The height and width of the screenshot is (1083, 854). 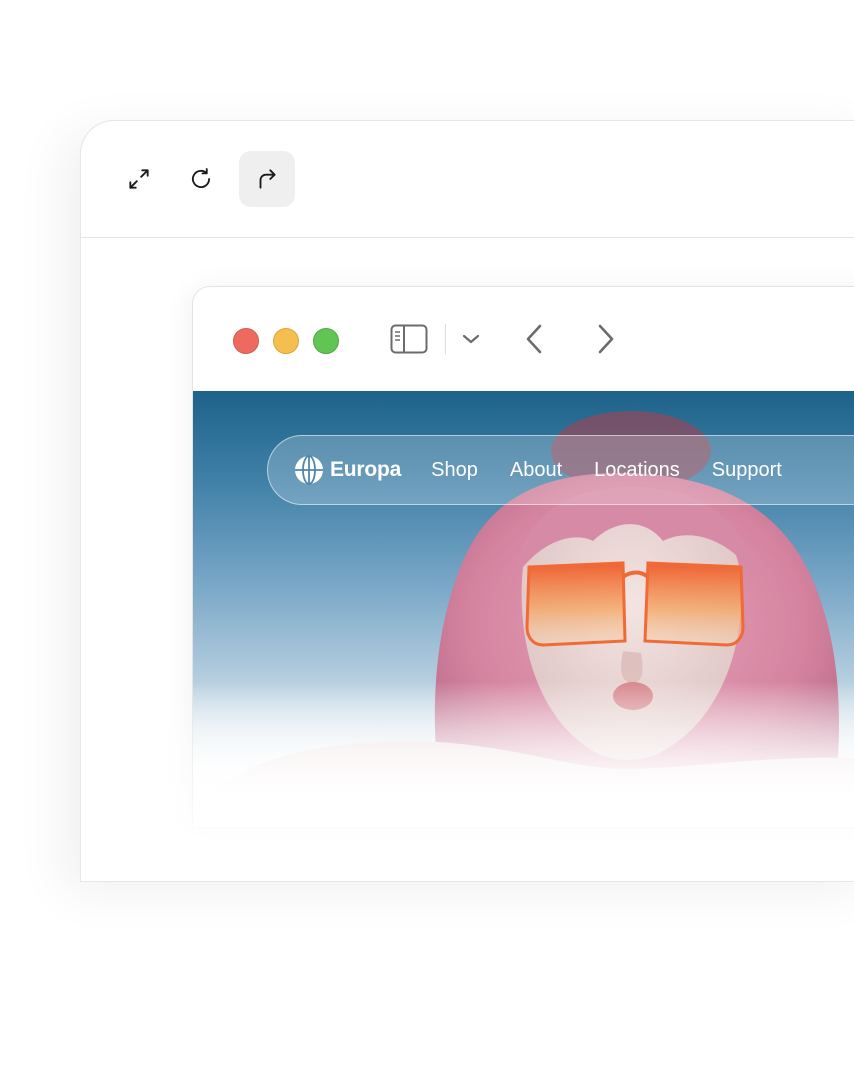 I want to click on globe-icon, so click(x=309, y=470).